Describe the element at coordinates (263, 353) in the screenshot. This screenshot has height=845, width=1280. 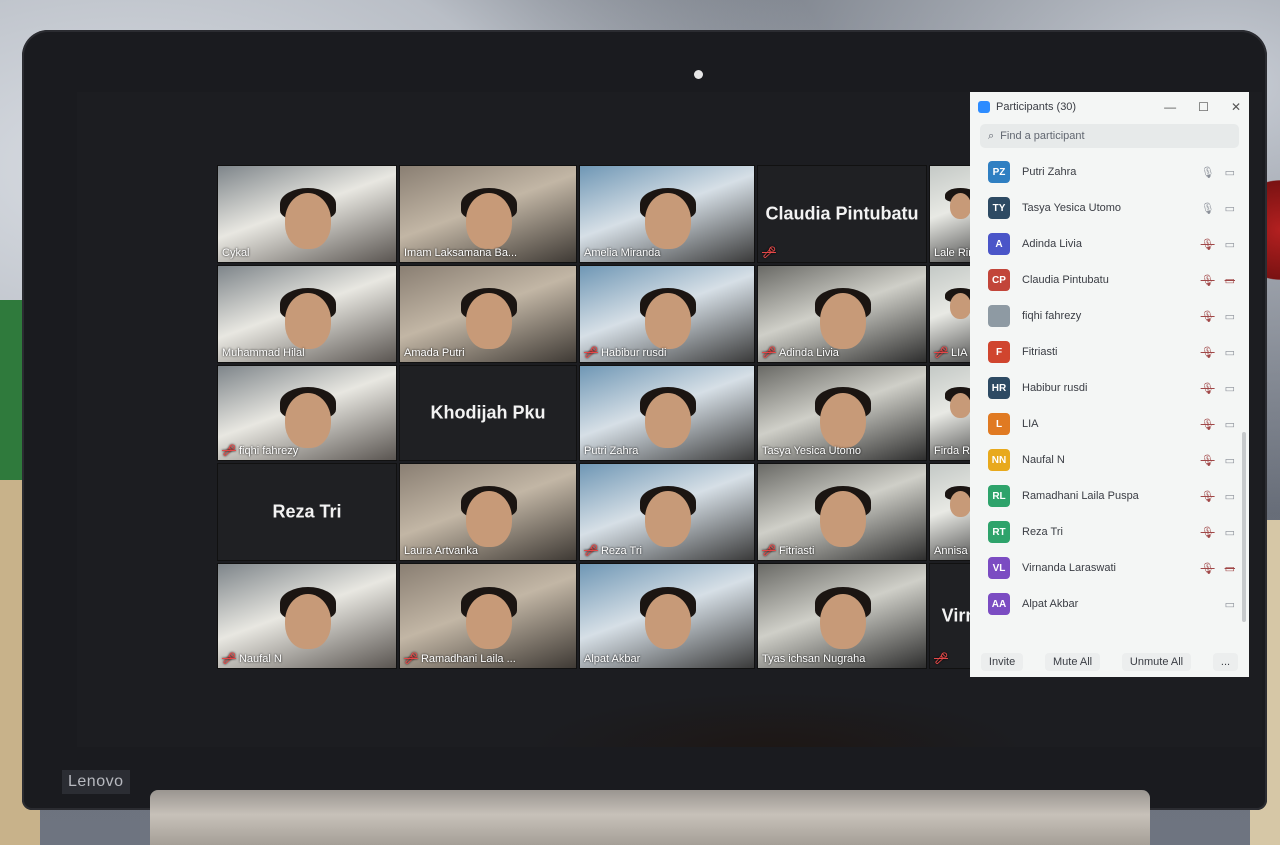
I see `video-tile-label: Muhammad Hilal` at that location.